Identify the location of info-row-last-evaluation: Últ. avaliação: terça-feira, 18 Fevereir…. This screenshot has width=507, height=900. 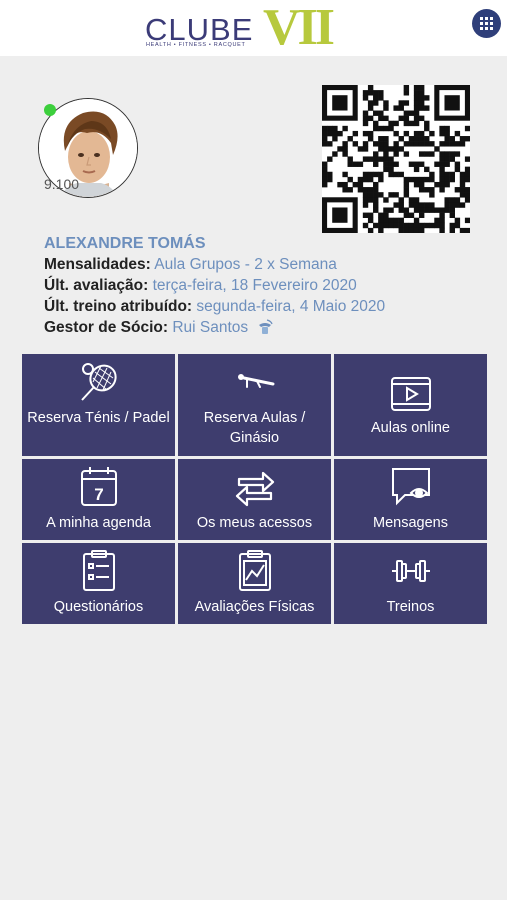
(264, 285).